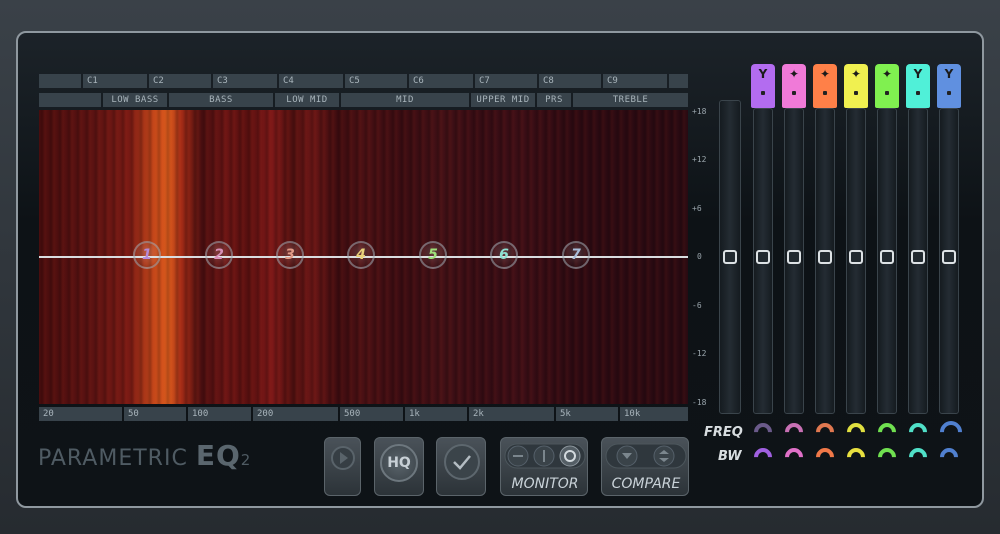  Describe the element at coordinates (307, 100) in the screenshot. I see `range-label: LOW MID` at that location.